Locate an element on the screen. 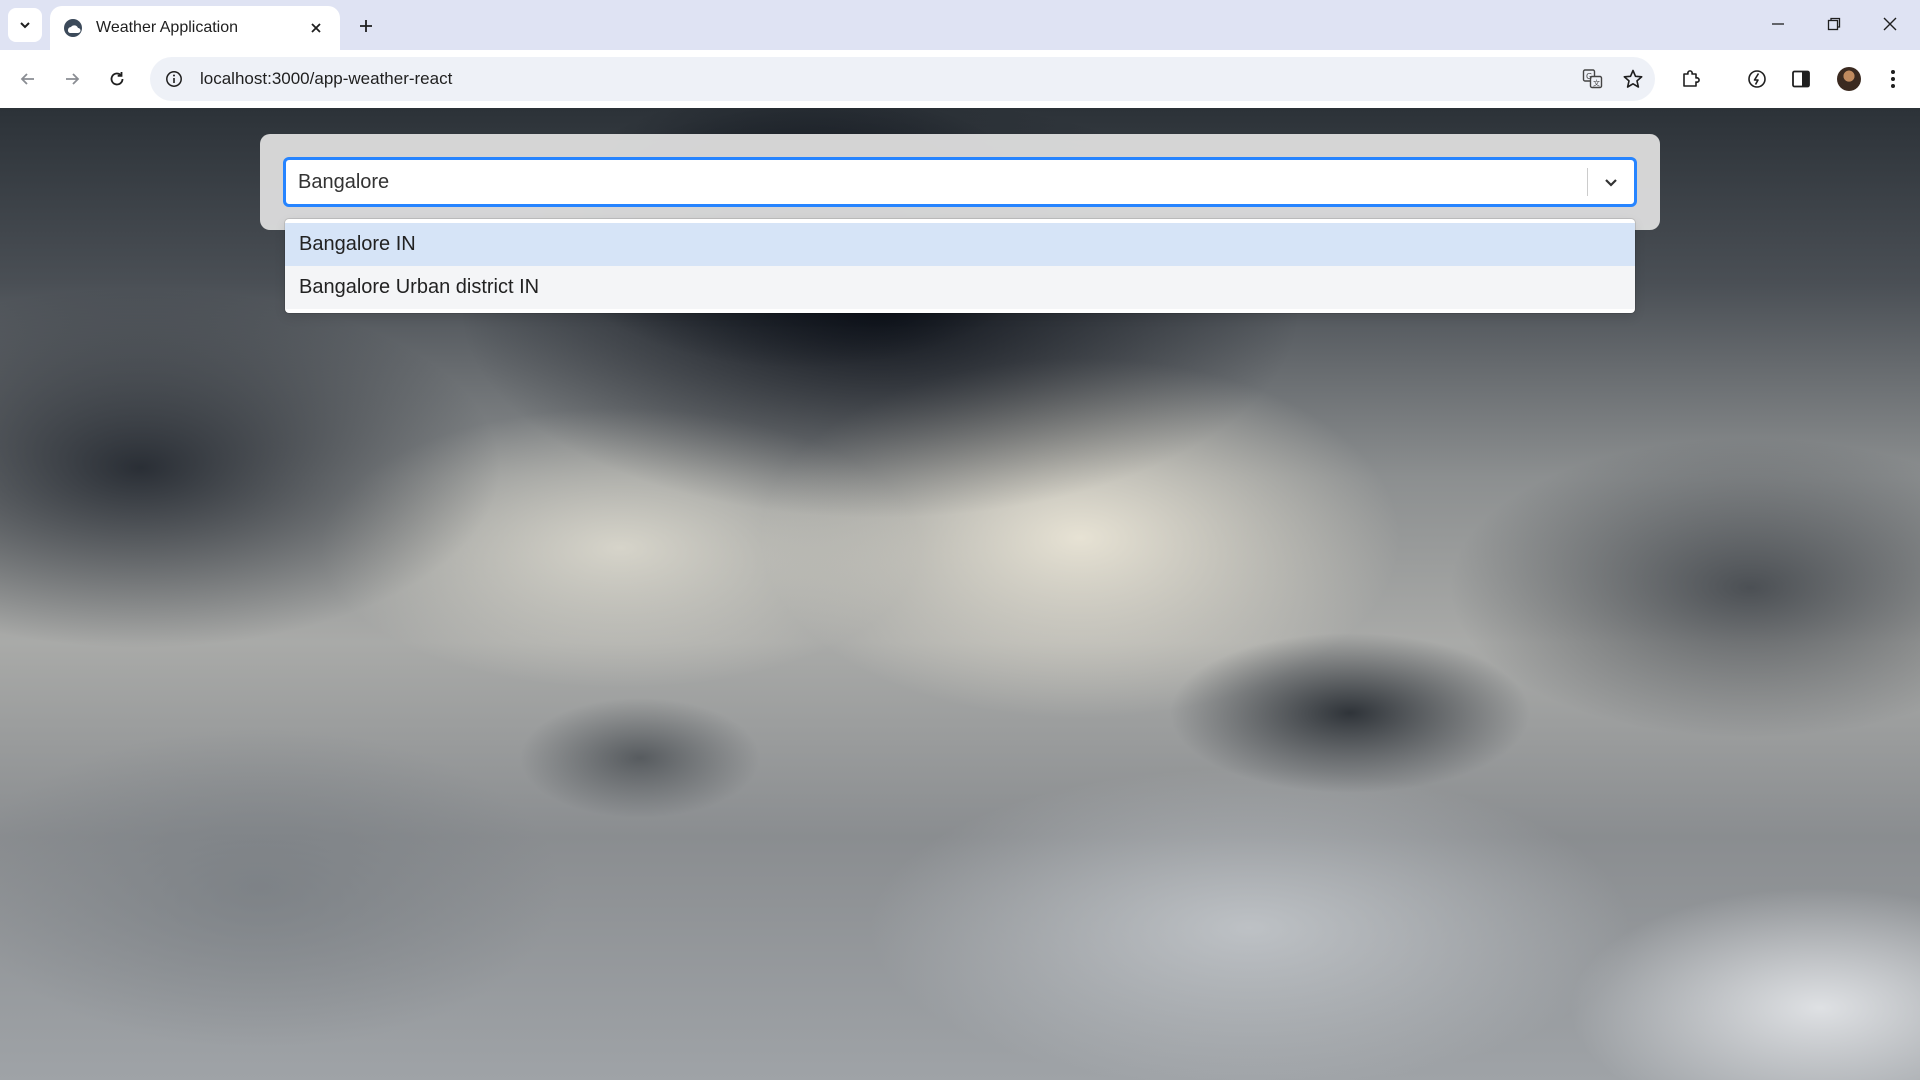 The width and height of the screenshot is (1920, 1080). reload-icon is located at coordinates (117, 79).